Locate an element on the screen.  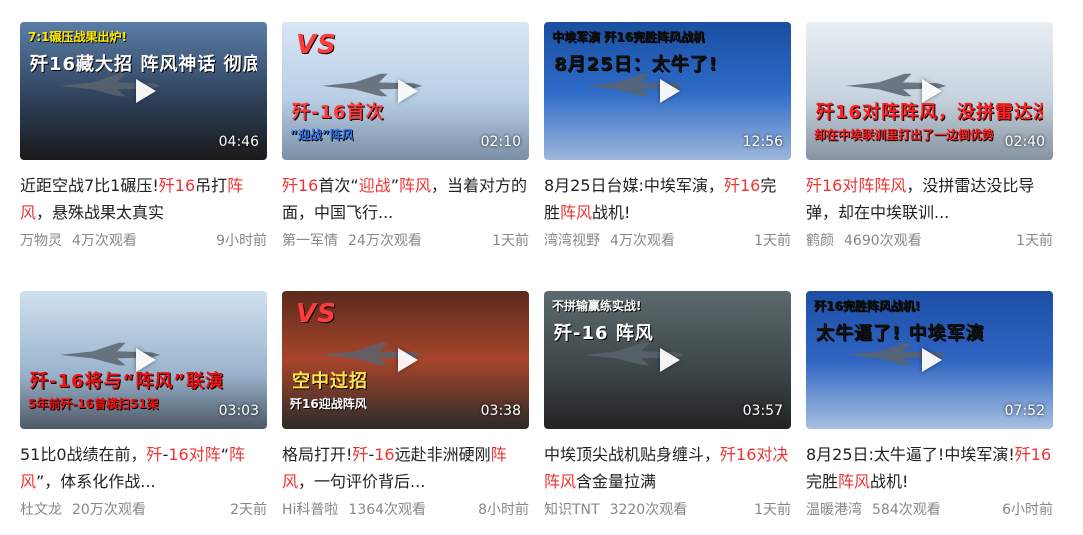
video-thumbnail: 5年前歼-16曾横扫51架 歼-16将与“阵风”联演 03:03 is located at coordinates (143, 360).